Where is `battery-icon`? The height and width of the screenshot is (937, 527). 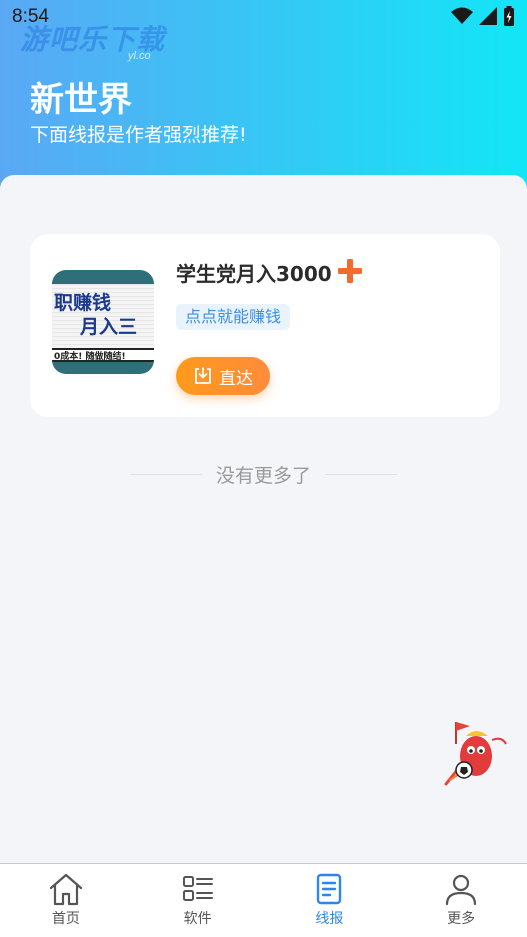 battery-icon is located at coordinates (509, 16).